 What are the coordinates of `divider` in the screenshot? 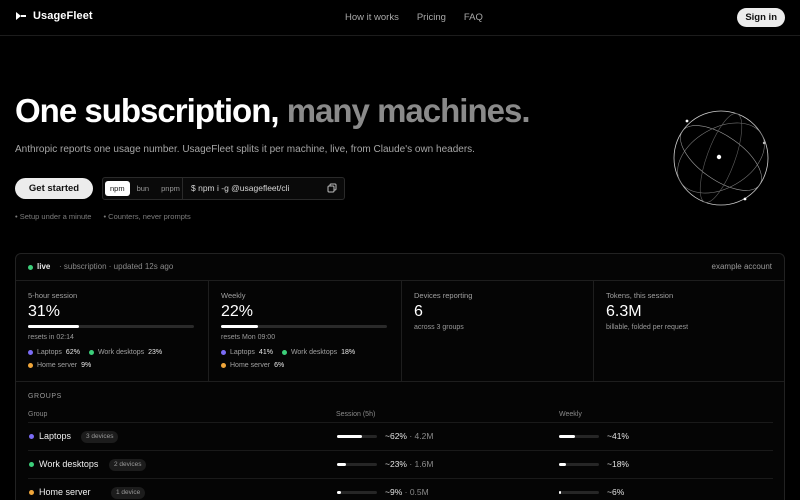 It's located at (182, 188).